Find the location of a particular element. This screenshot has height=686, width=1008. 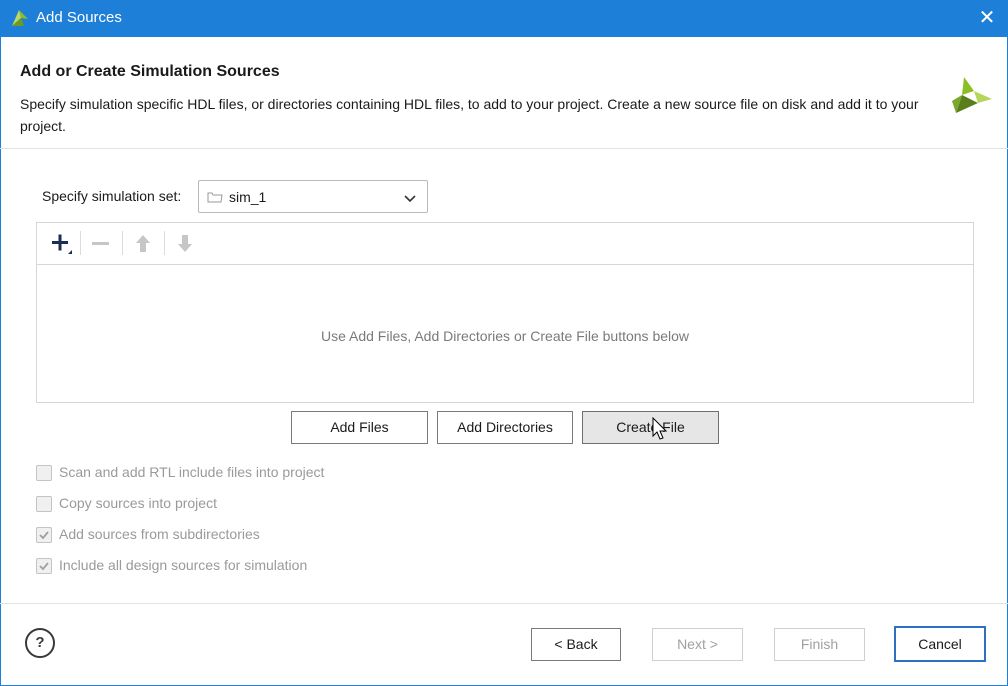

chevron-down-icon is located at coordinates (410, 198).